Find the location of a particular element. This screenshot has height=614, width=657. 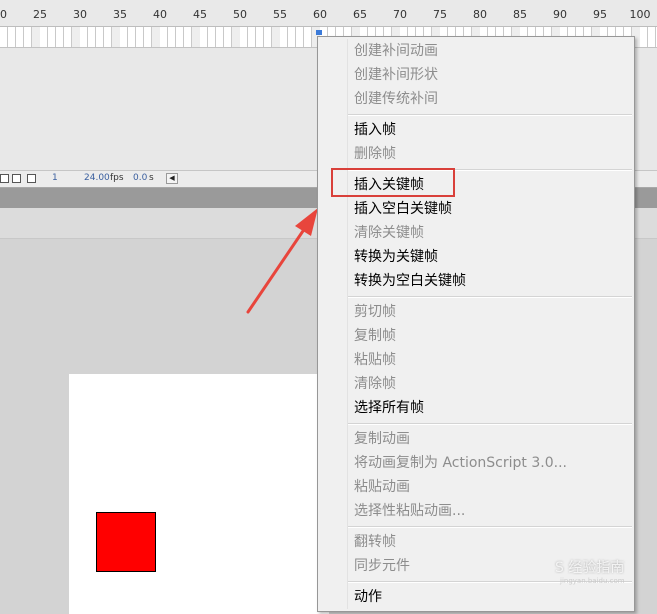

ruler-tick-label: 45 is located at coordinates (200, 14).